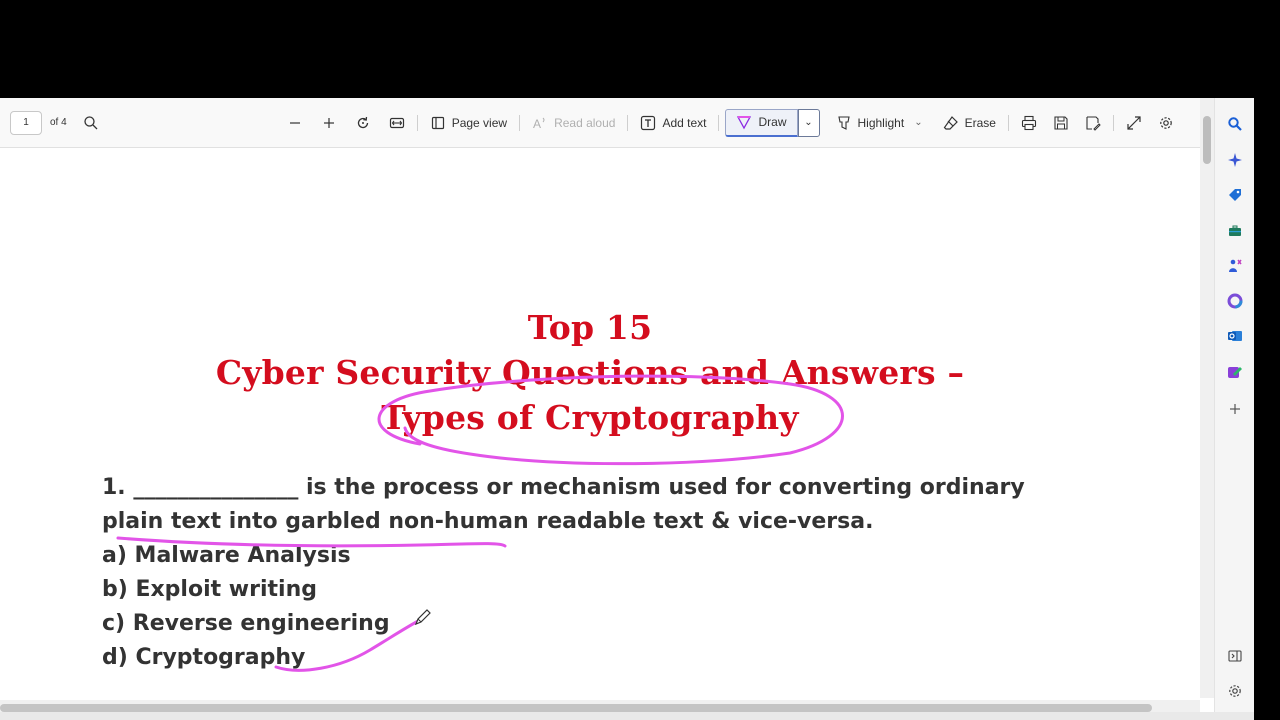 Image resolution: width=1280 pixels, height=720 pixels. What do you see at coordinates (950, 122) in the screenshot?
I see `eraser-icon` at bounding box center [950, 122].